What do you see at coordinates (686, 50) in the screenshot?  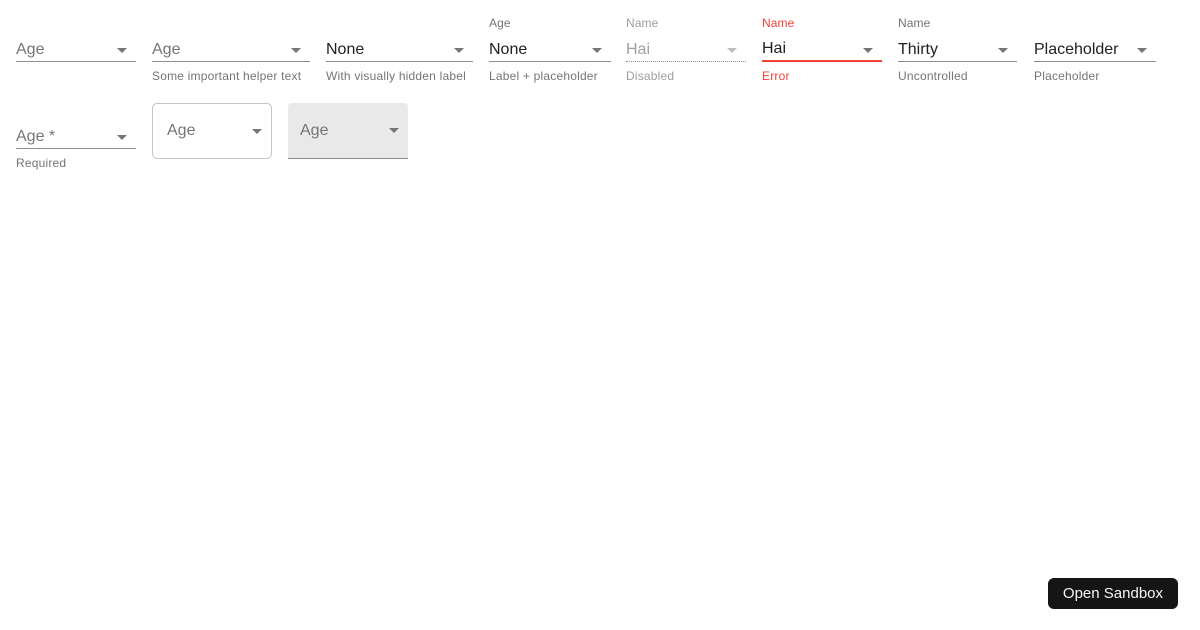 I see `select-disabled-input: Hai` at bounding box center [686, 50].